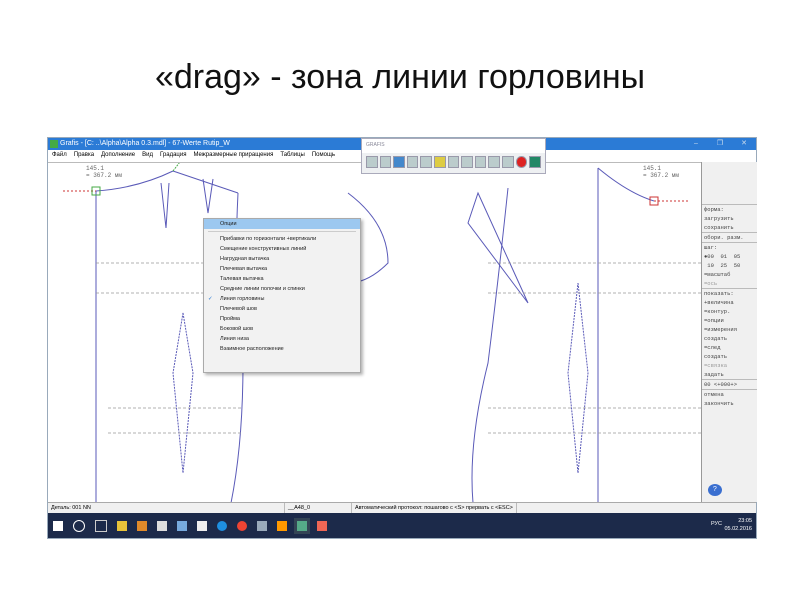  I want to click on menu-item-allowances: Прибавки по горизонтали +вертикали, so click(282, 239).